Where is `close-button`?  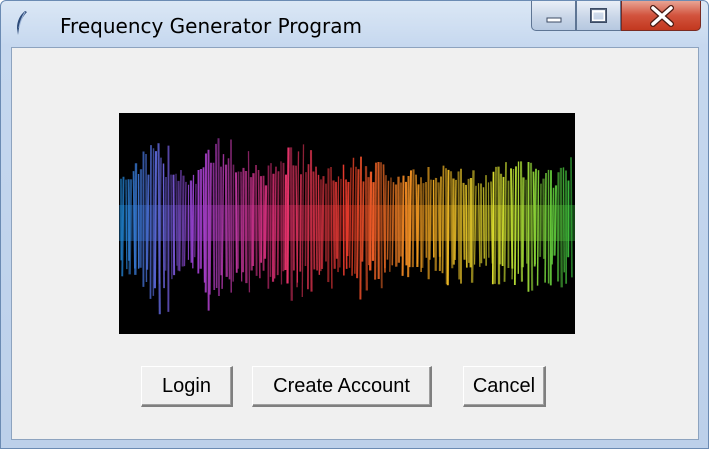
close-button is located at coordinates (661, 16).